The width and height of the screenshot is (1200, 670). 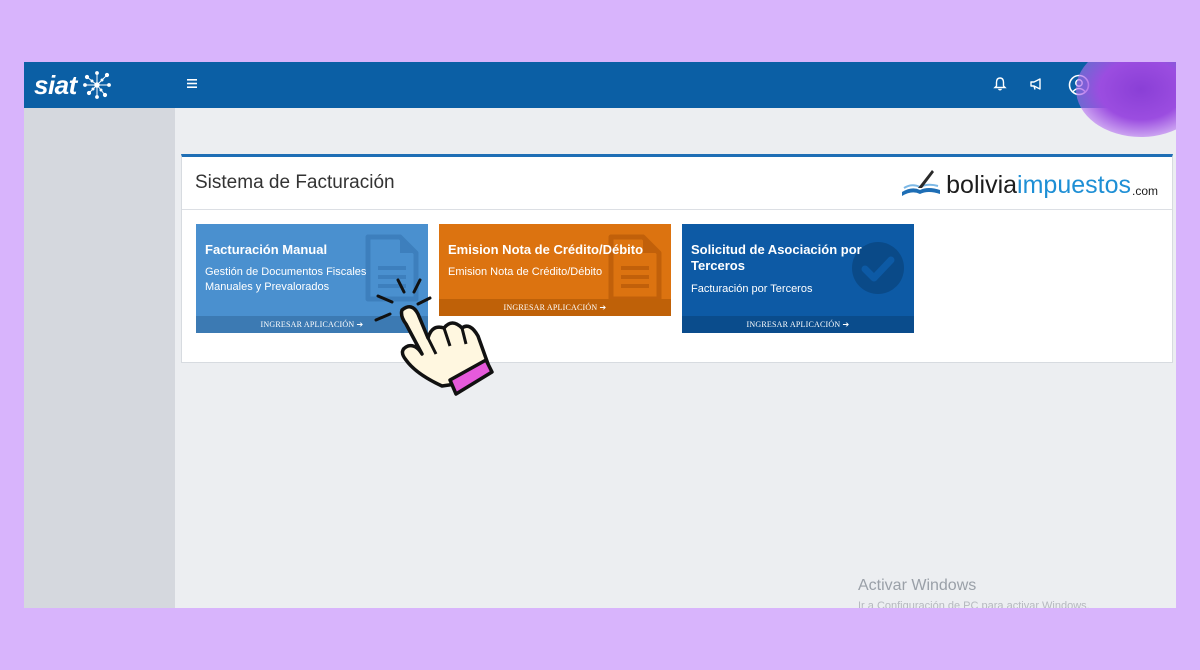 I want to click on card-title: Emision Nota de Crédito/Débito, so click(x=546, y=249).